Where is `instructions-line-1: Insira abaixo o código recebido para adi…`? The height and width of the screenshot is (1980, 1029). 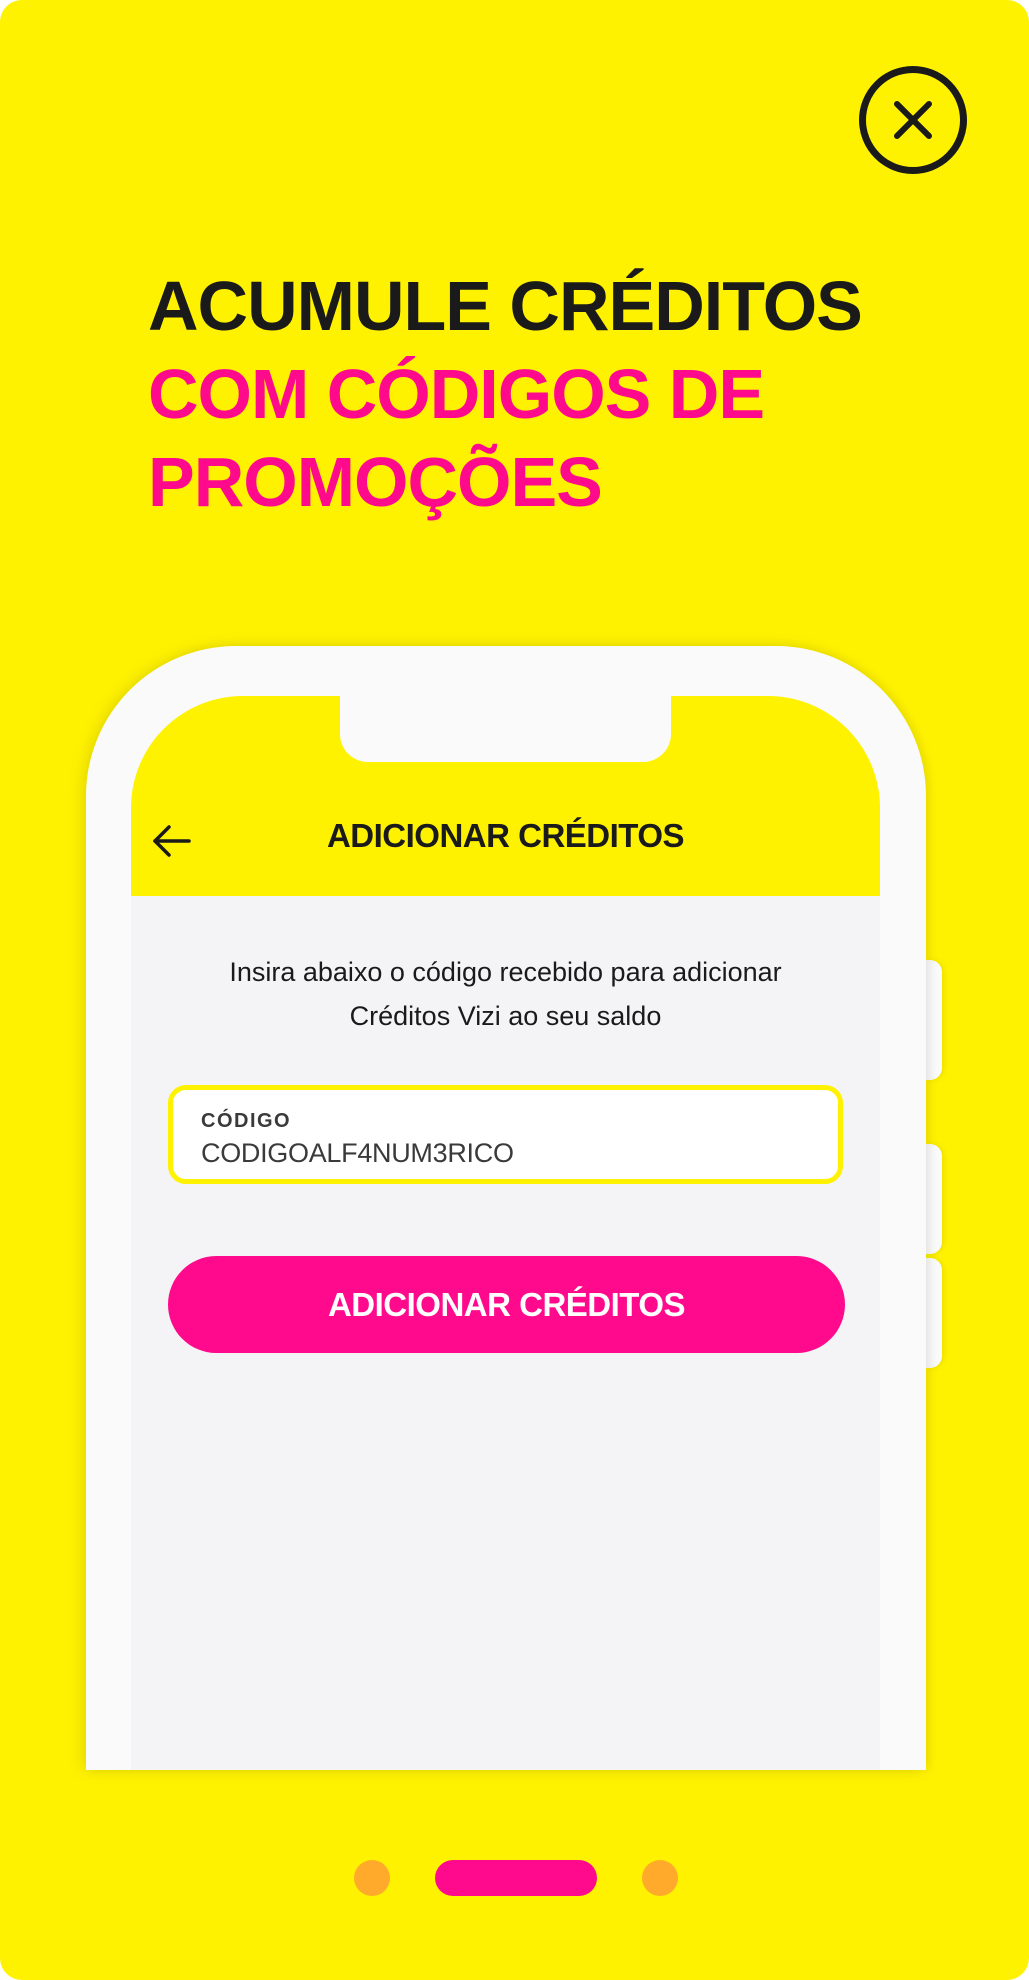
instructions-line-1: Insira abaixo o código recebido para adi… is located at coordinates (505, 972).